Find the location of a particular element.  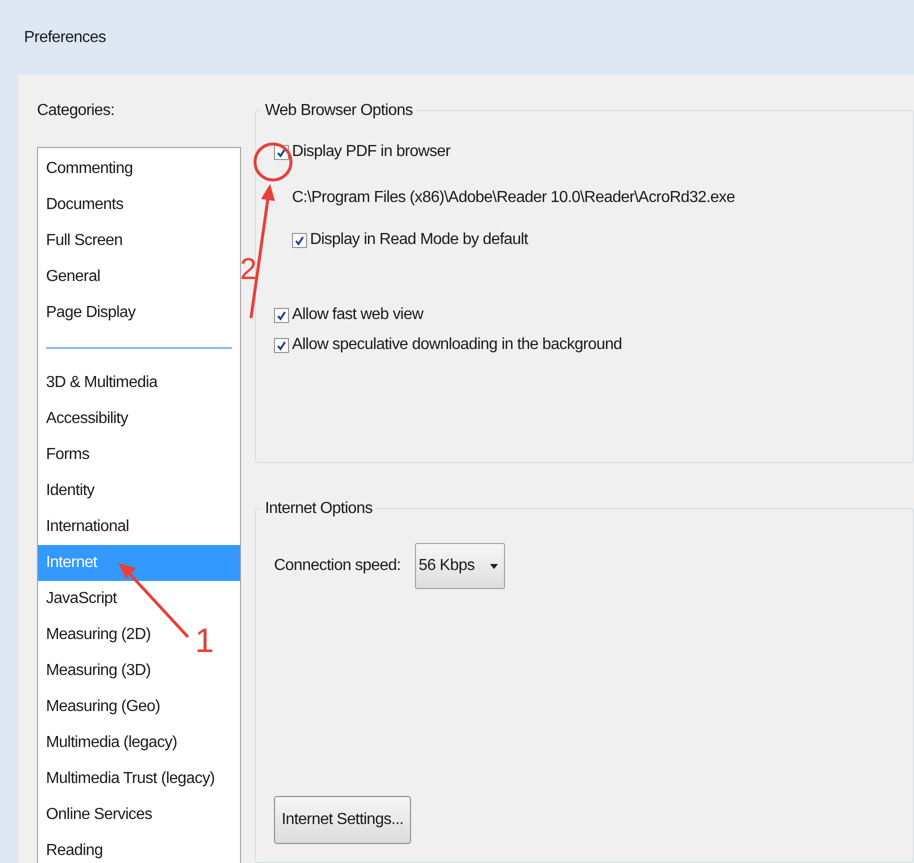

category-item: JavaScript is located at coordinates (79, 599).